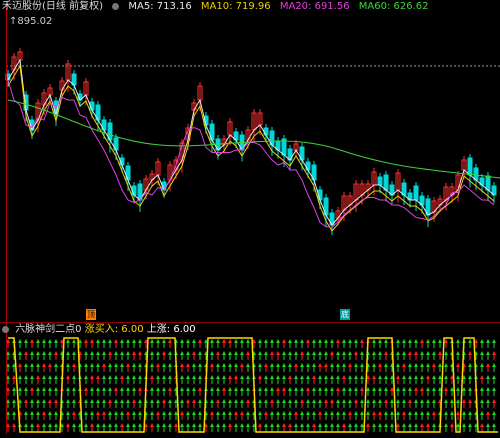 This screenshot has width=500, height=438. Describe the element at coordinates (116, 6) in the screenshot. I see `settings-dot-icon` at that location.